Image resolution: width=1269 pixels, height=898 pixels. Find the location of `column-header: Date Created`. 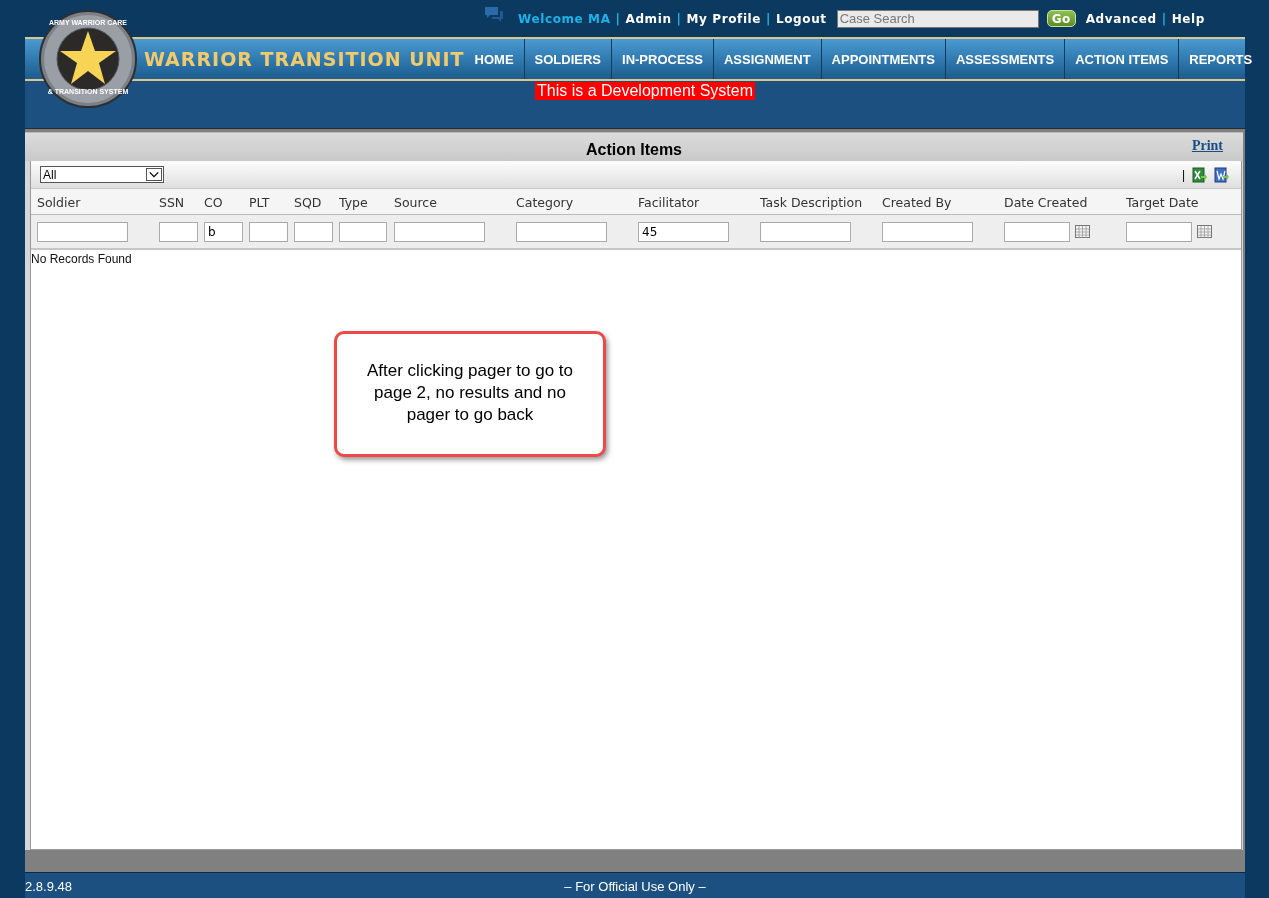

column-header: Date Created is located at coordinates (1046, 202).